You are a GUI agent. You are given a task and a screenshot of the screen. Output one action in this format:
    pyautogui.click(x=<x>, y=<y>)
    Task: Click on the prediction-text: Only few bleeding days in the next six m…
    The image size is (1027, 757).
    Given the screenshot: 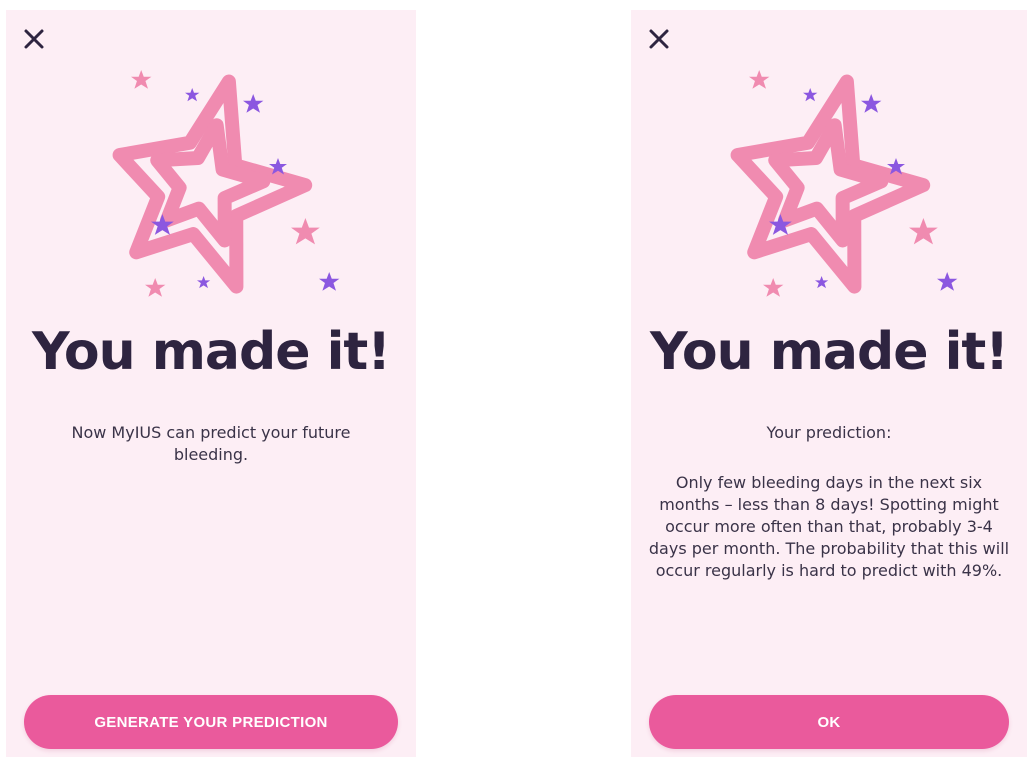 What is the action you would take?
    pyautogui.click(x=829, y=526)
    